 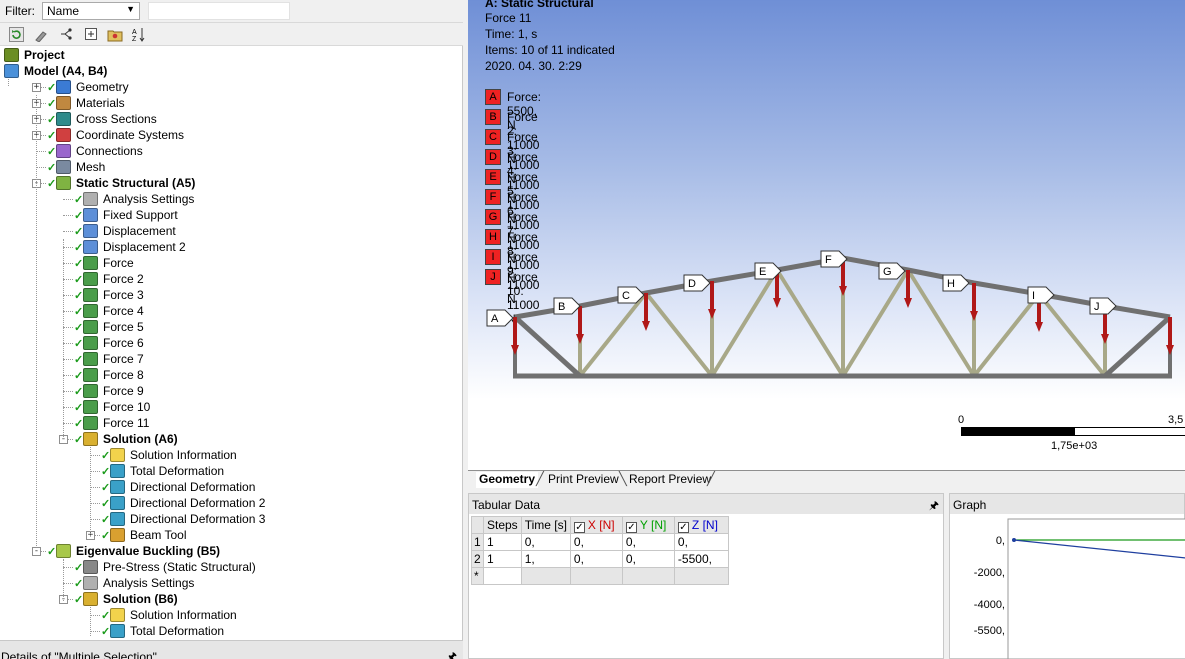 I want to click on table-column-header: ✓ Y [N], so click(x=648, y=525).